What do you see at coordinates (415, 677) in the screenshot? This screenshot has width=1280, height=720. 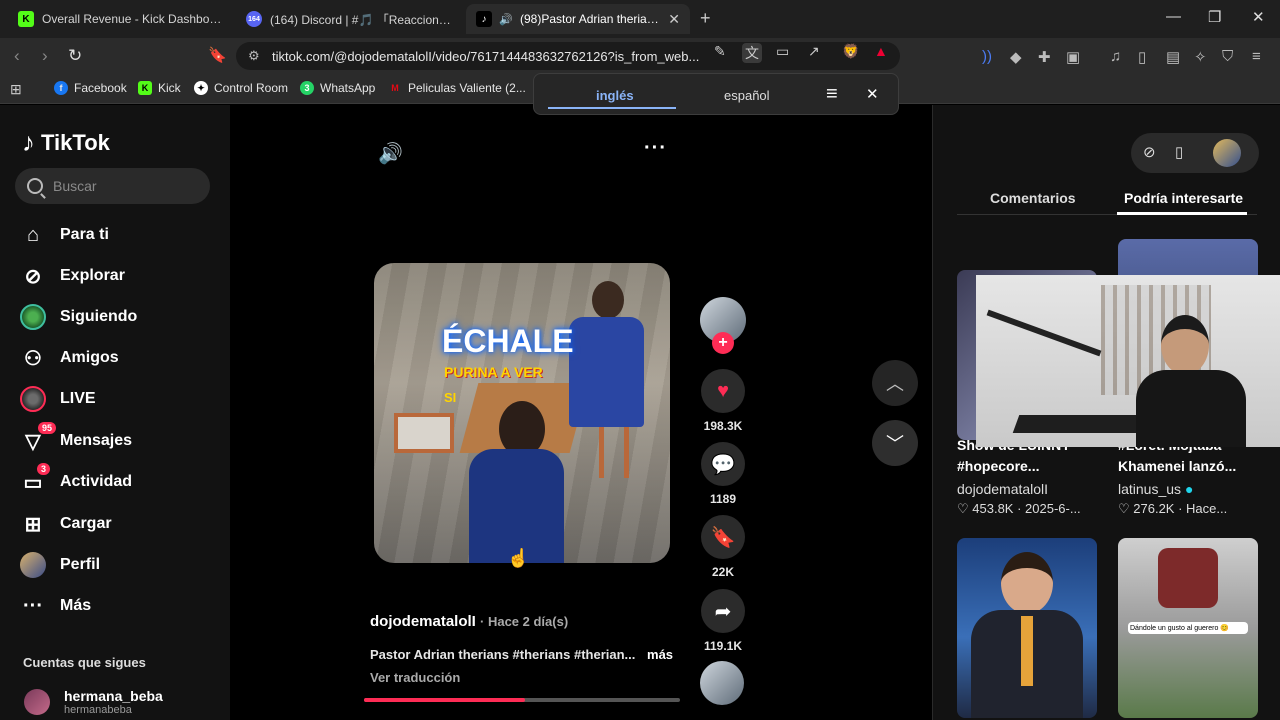 I see `see-translation-link: Ver traducción` at bounding box center [415, 677].